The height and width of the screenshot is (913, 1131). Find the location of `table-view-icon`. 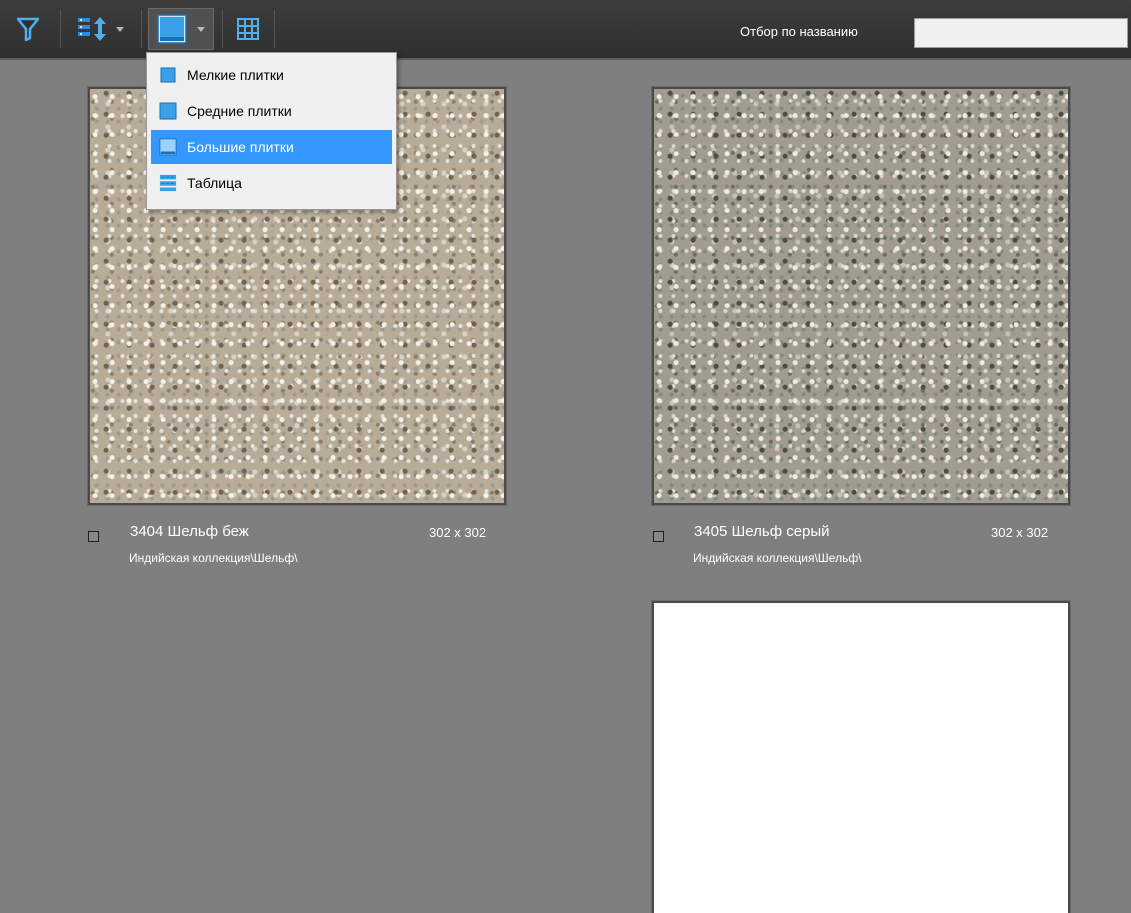

table-view-icon is located at coordinates (168, 183).